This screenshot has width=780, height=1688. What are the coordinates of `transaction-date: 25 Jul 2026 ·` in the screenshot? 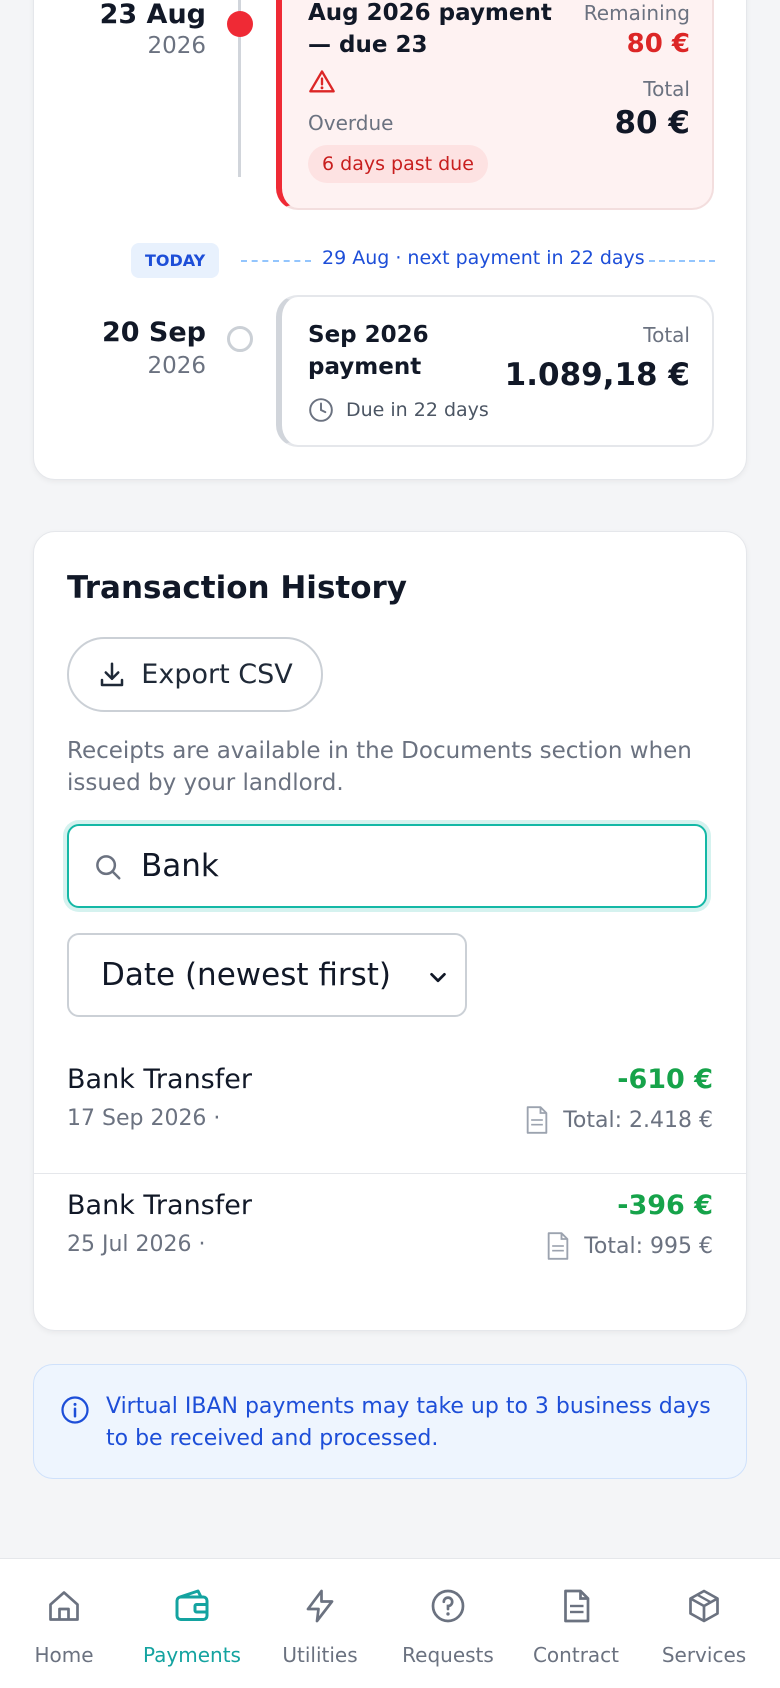 It's located at (136, 1244).